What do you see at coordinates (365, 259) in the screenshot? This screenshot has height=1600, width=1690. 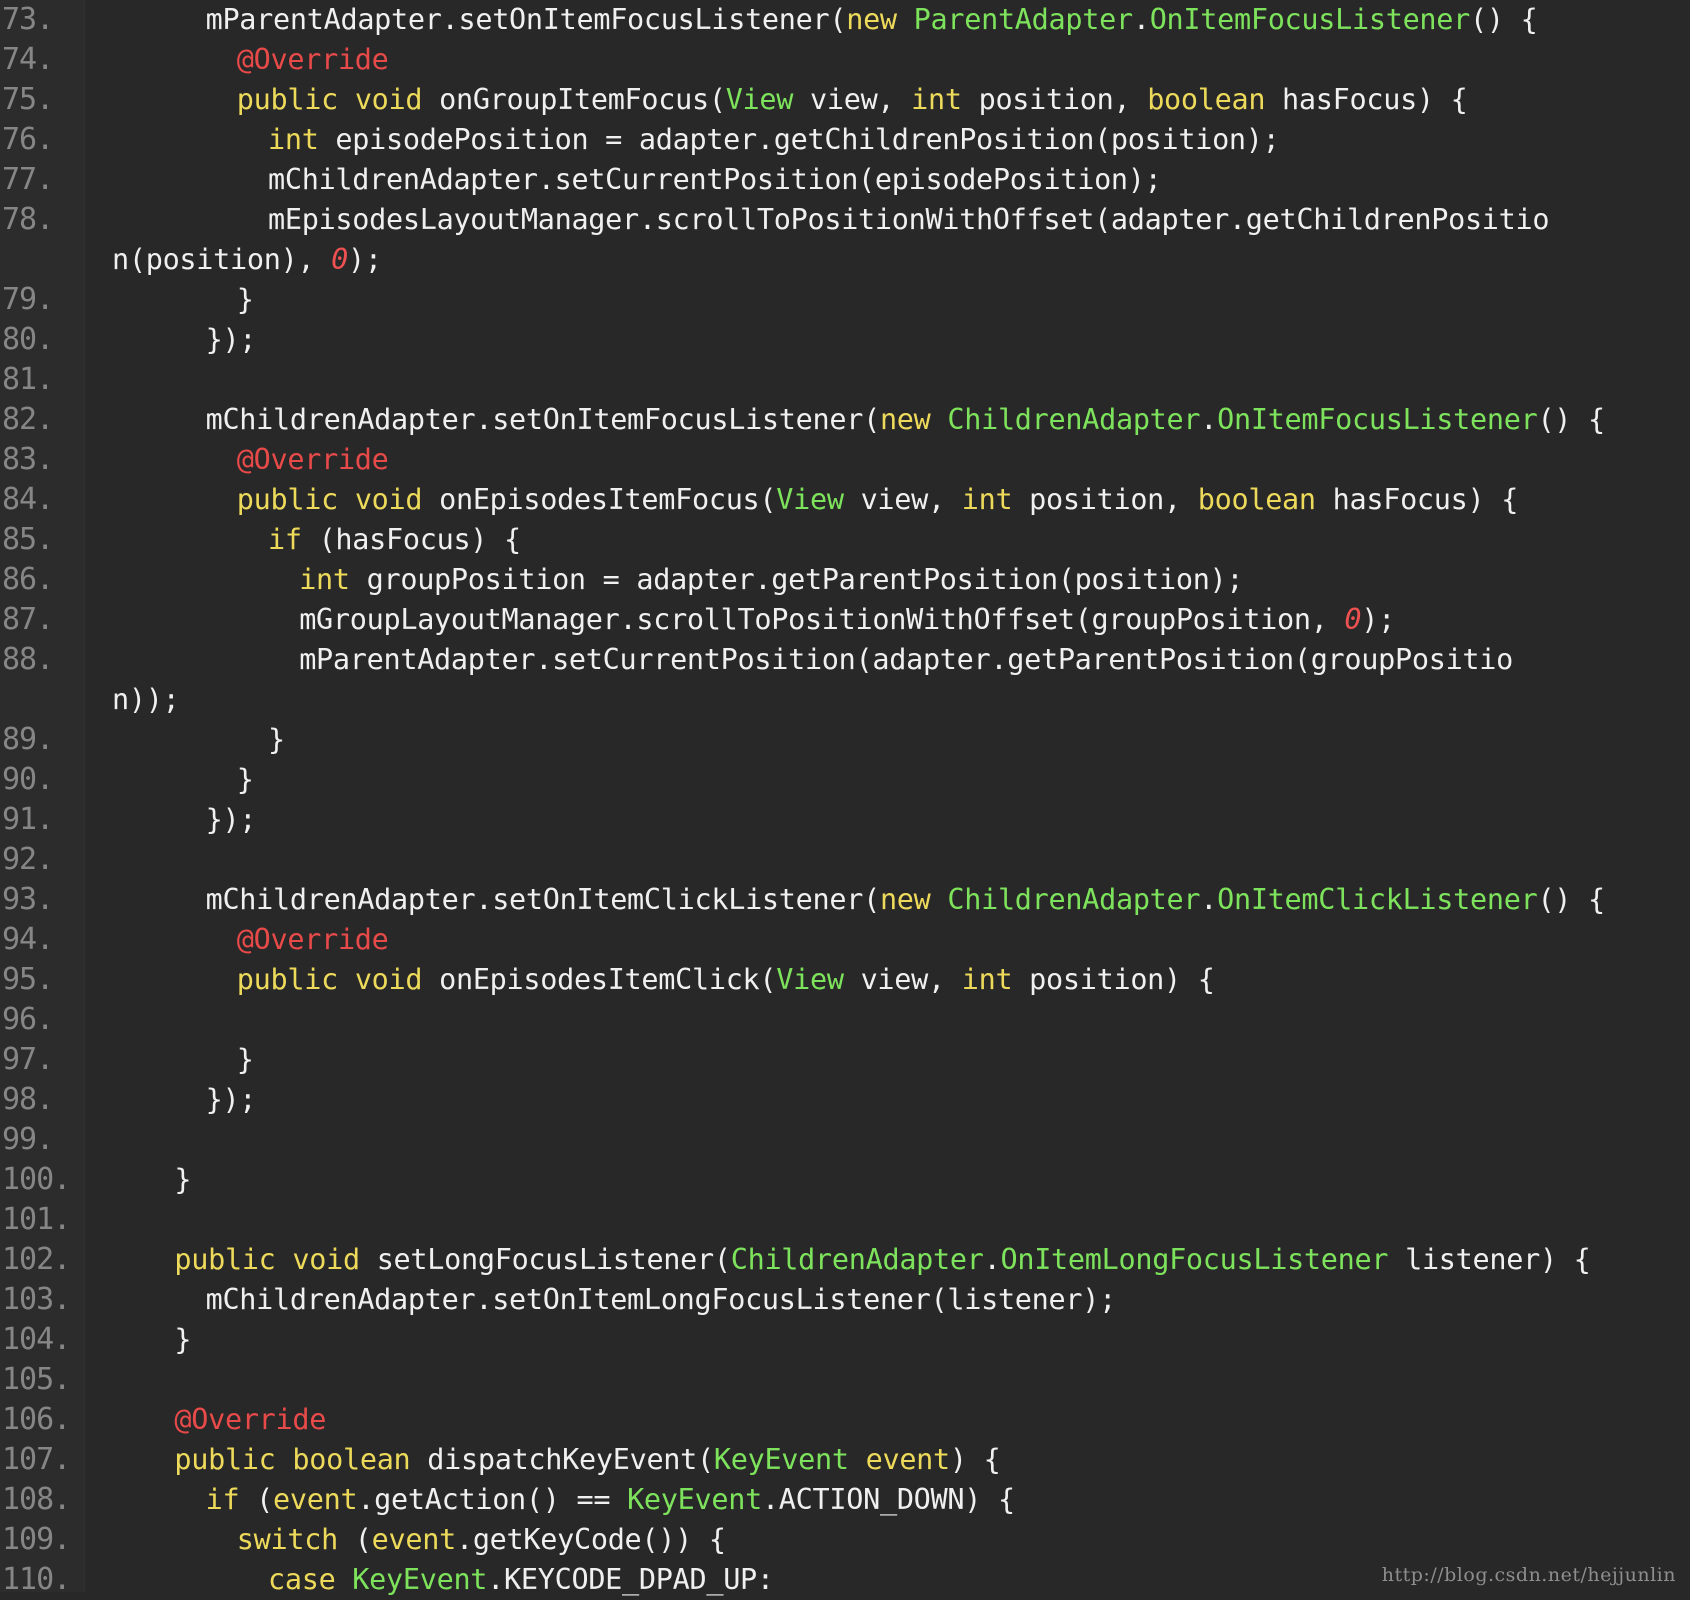 I see `code-token: );` at bounding box center [365, 259].